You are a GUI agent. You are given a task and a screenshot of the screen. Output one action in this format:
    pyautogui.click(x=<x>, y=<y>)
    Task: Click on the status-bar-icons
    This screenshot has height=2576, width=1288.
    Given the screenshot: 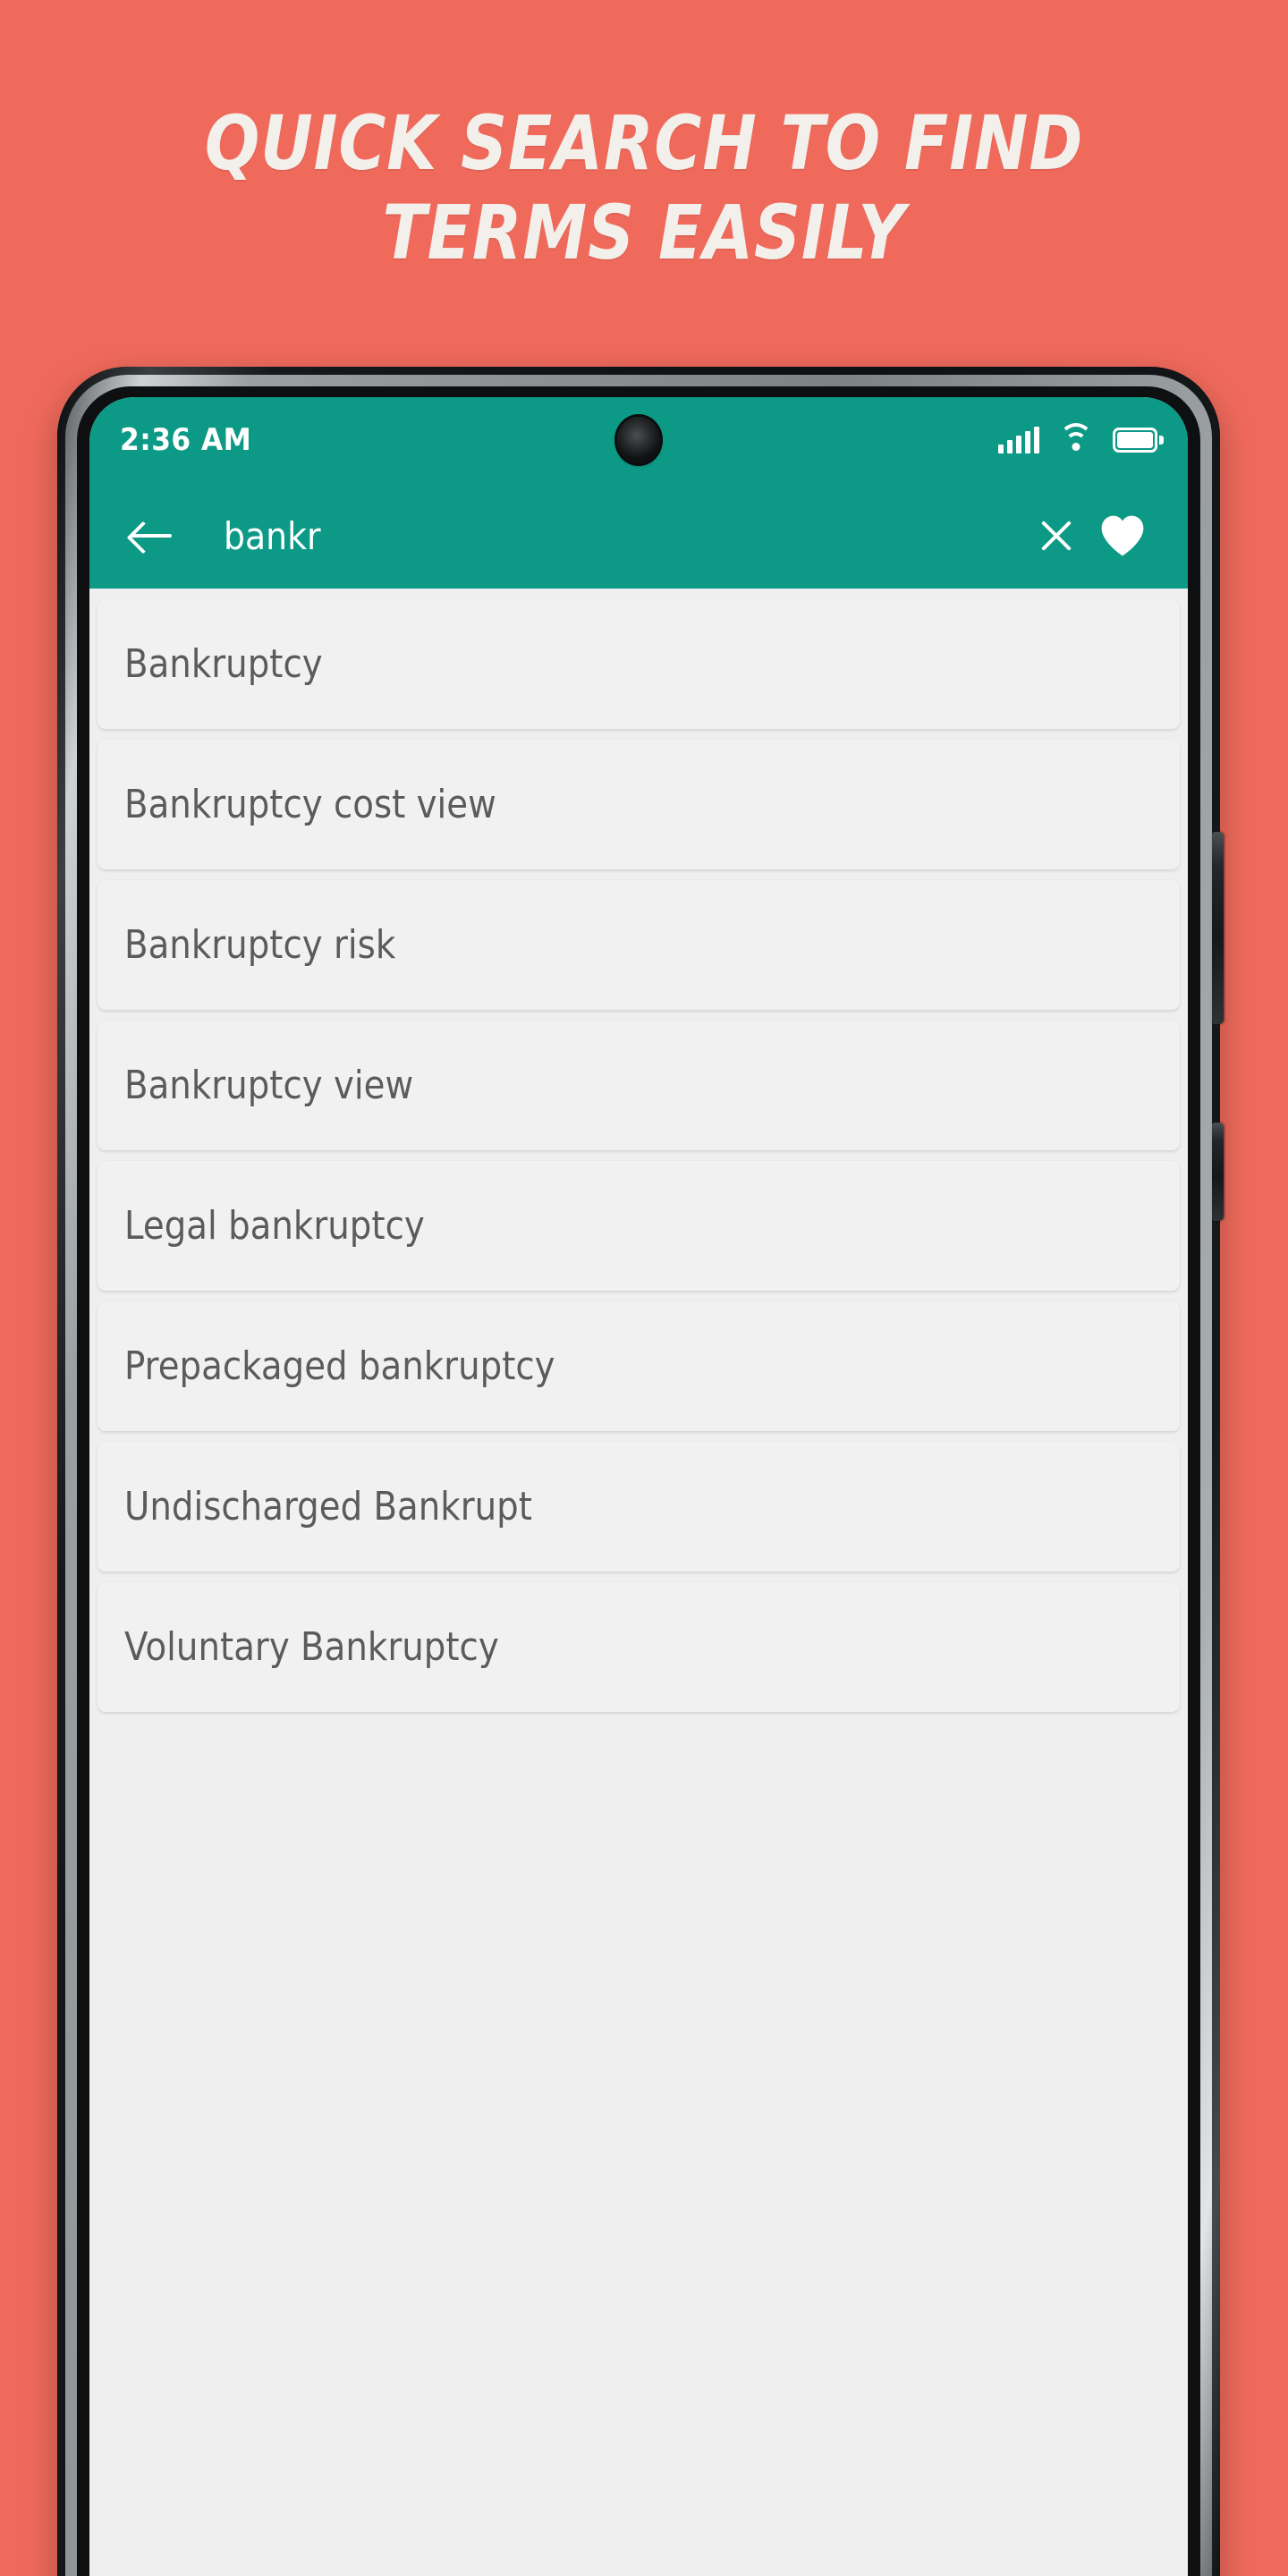 What is the action you would take?
    pyautogui.click(x=1081, y=438)
    